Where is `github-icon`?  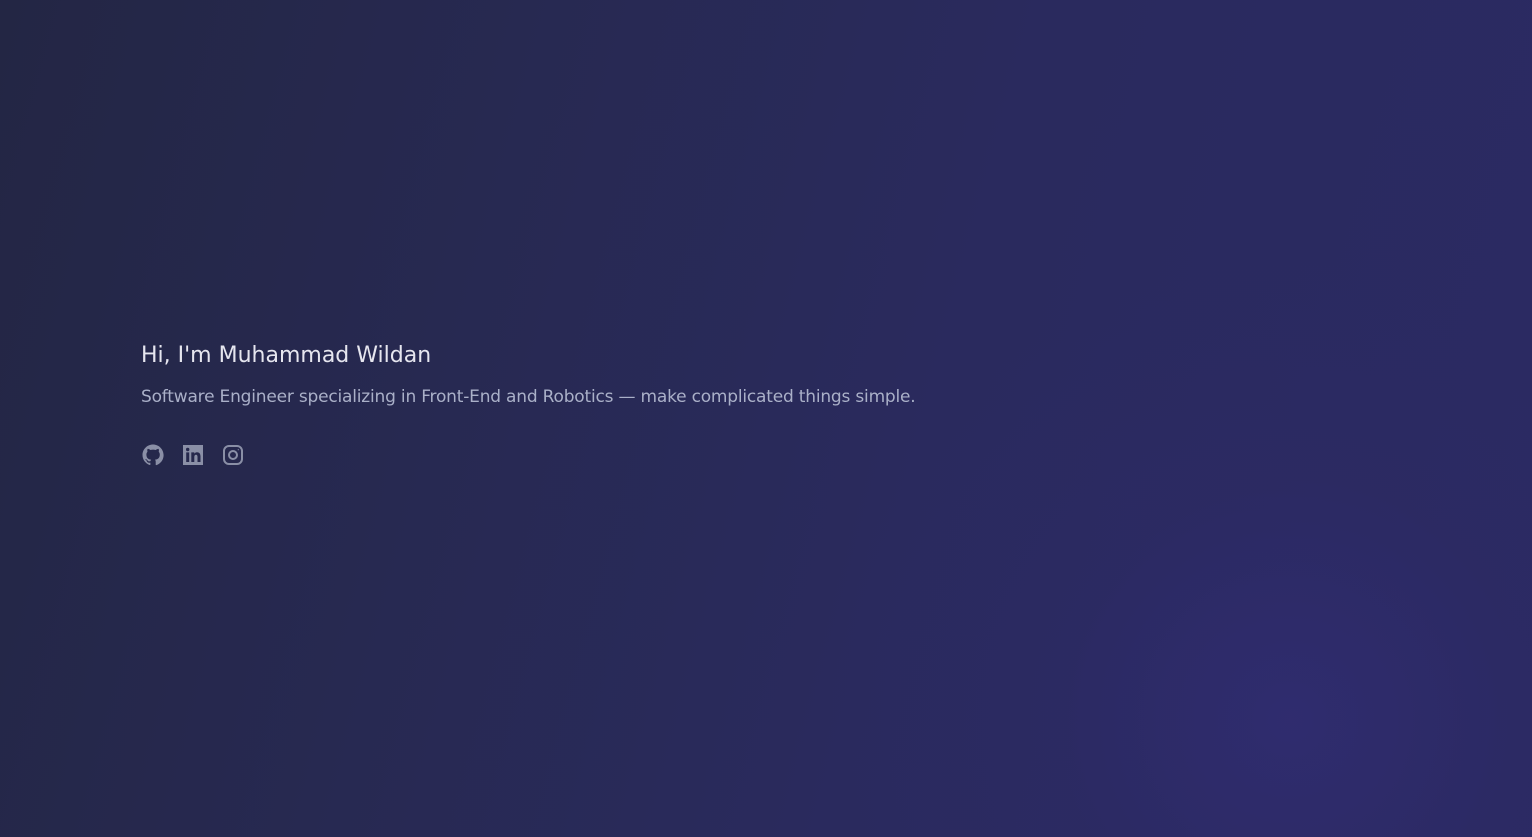 github-icon is located at coordinates (153, 455).